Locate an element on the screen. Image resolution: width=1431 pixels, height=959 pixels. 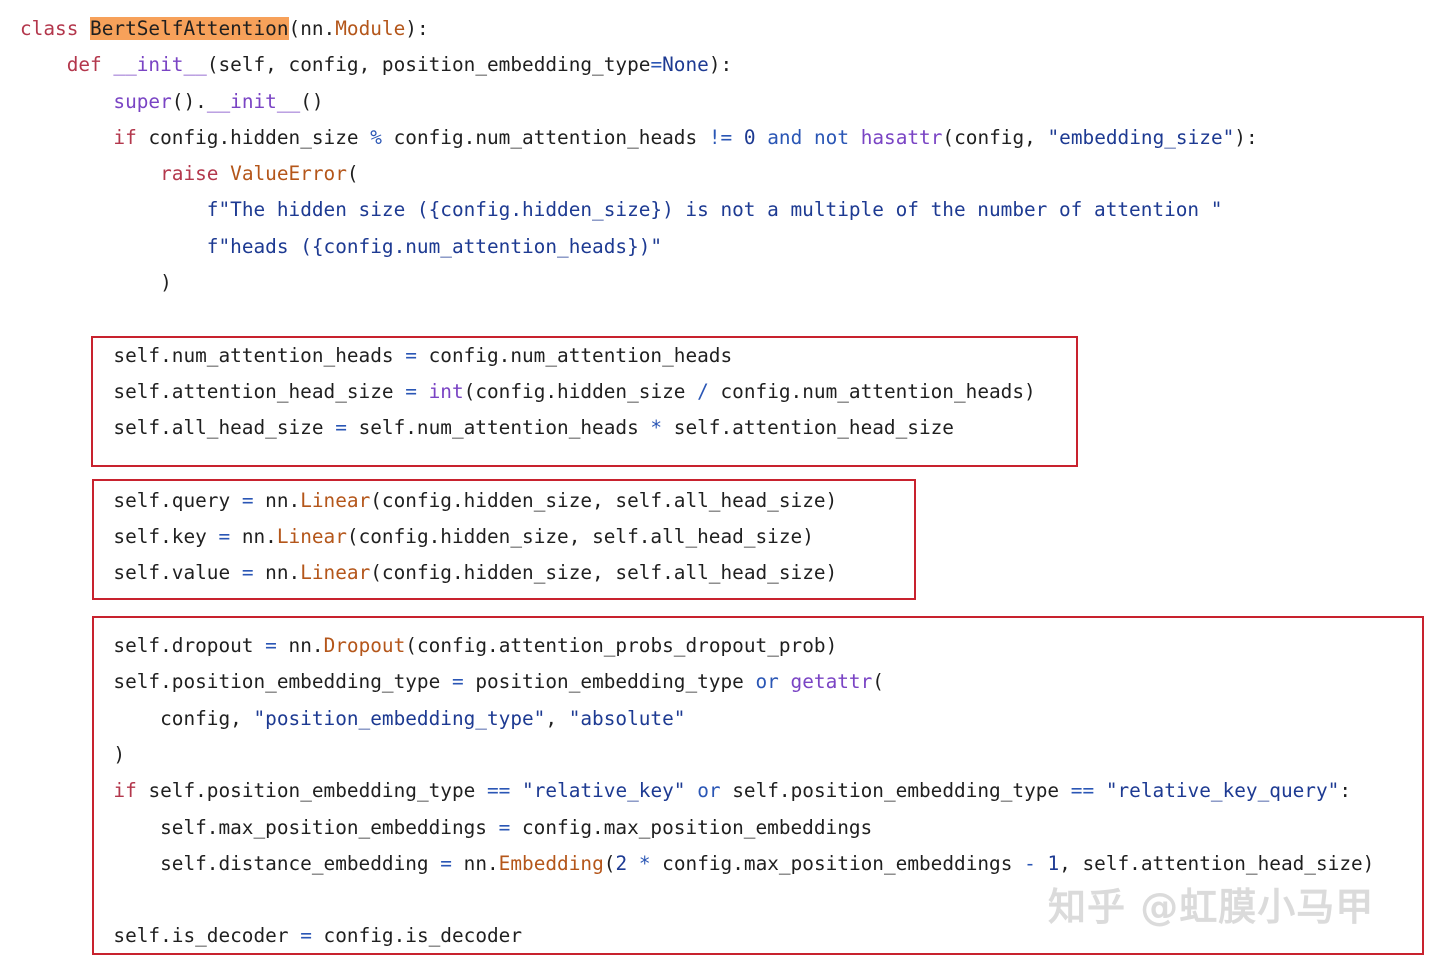
code-line: f"heads ({config.num_attention_heads})" is located at coordinates (697, 247).